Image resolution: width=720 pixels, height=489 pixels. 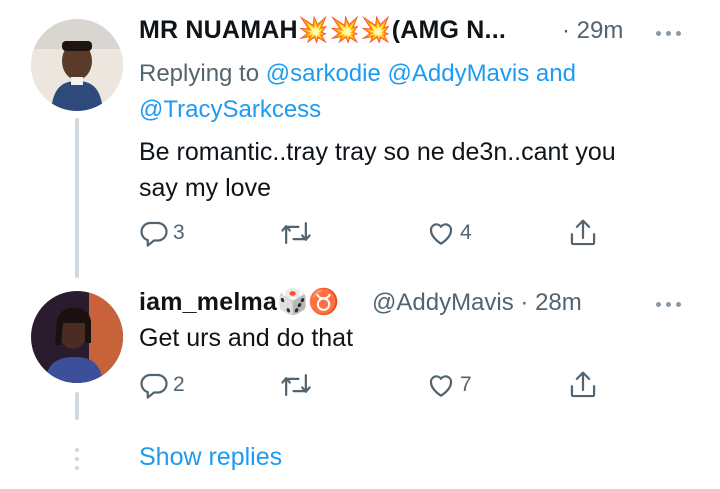 What do you see at coordinates (466, 232) in the screenshot?
I see `like-count: 4` at bounding box center [466, 232].